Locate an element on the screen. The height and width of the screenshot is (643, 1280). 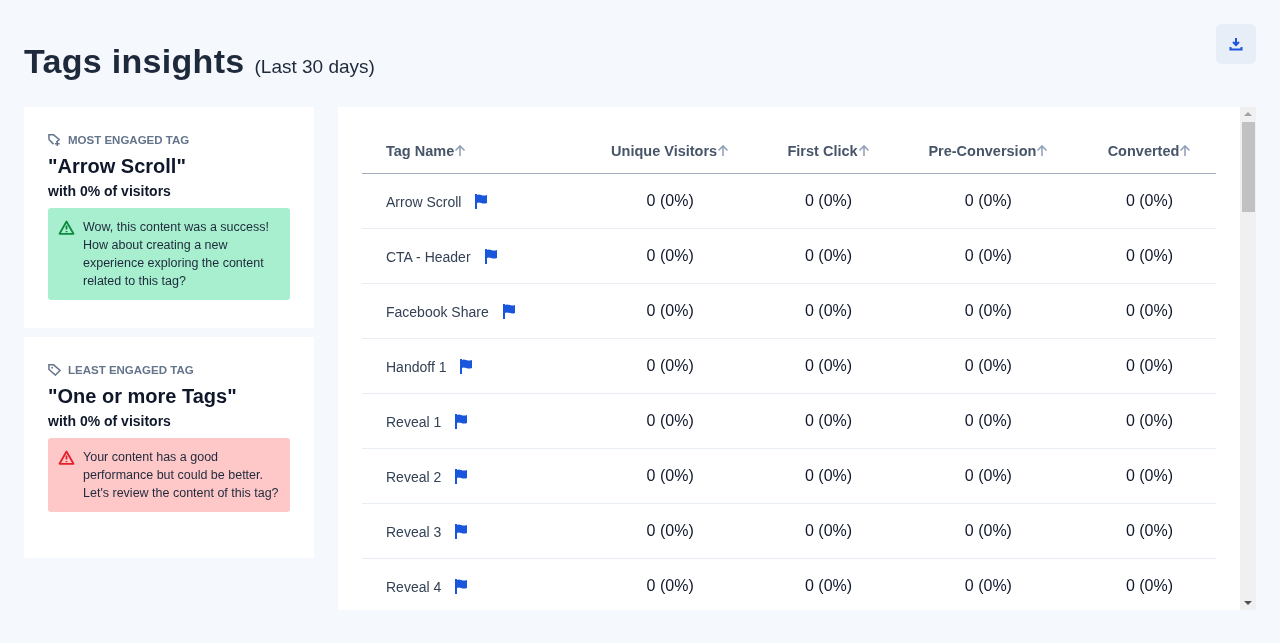
table-cell: Reveal 4 is located at coordinates (414, 586).